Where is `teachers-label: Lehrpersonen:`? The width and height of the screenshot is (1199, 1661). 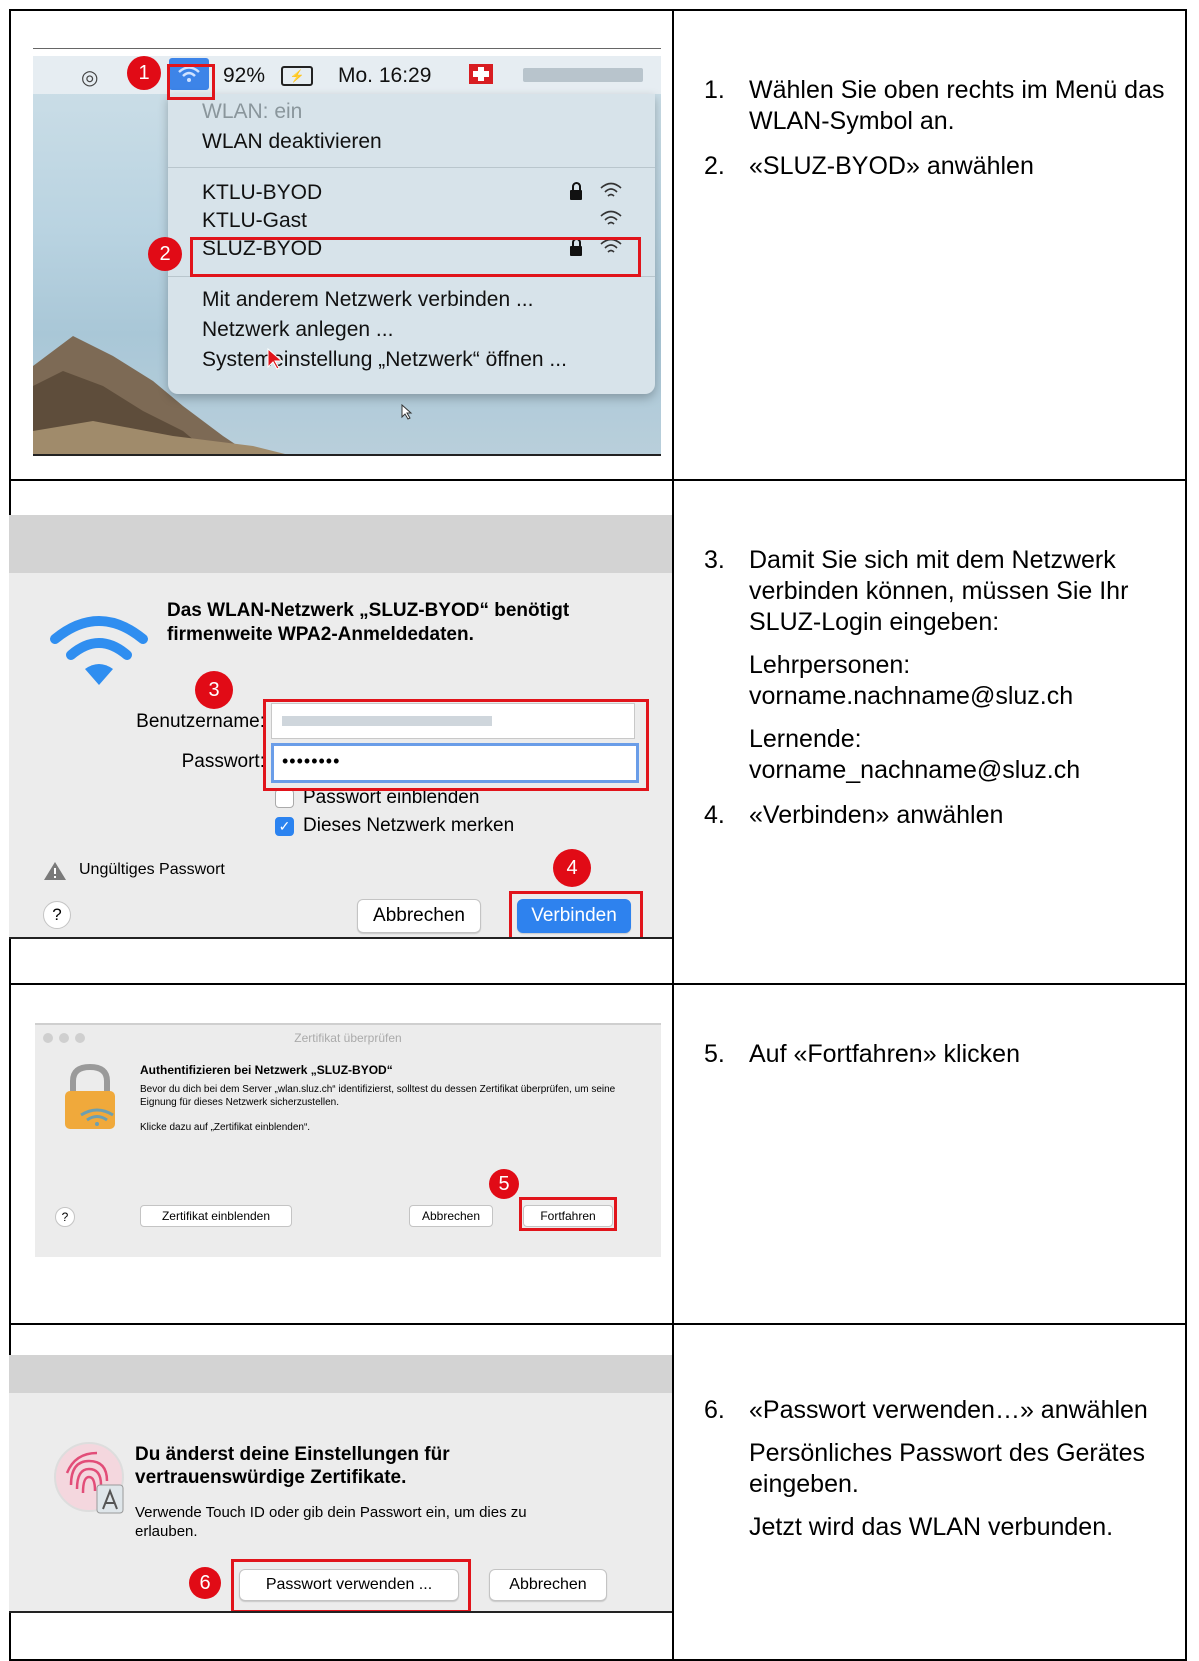 teachers-label: Lehrpersonen: is located at coordinates (830, 665).